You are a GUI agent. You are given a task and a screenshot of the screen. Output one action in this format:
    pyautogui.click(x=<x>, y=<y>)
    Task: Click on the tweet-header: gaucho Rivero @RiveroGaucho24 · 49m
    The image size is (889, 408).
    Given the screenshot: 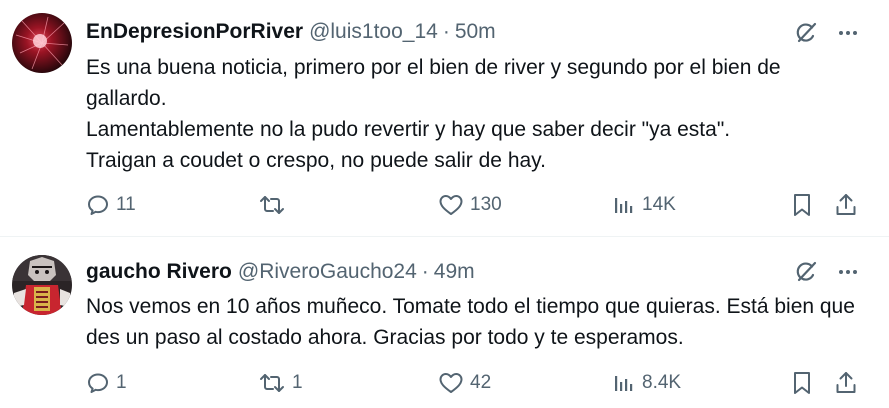 What is the action you would take?
    pyautogui.click(x=280, y=272)
    